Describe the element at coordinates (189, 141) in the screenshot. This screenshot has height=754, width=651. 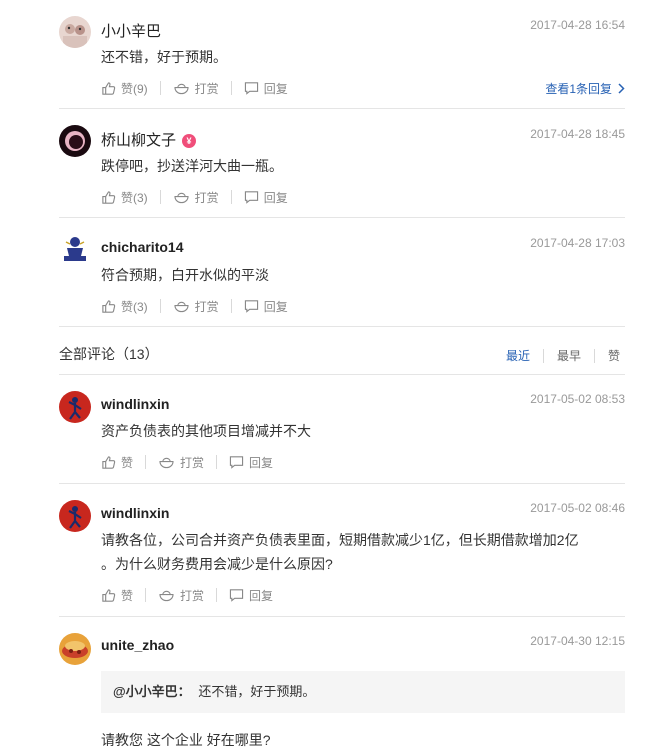
I see `verified-badge-icon: ¥` at that location.